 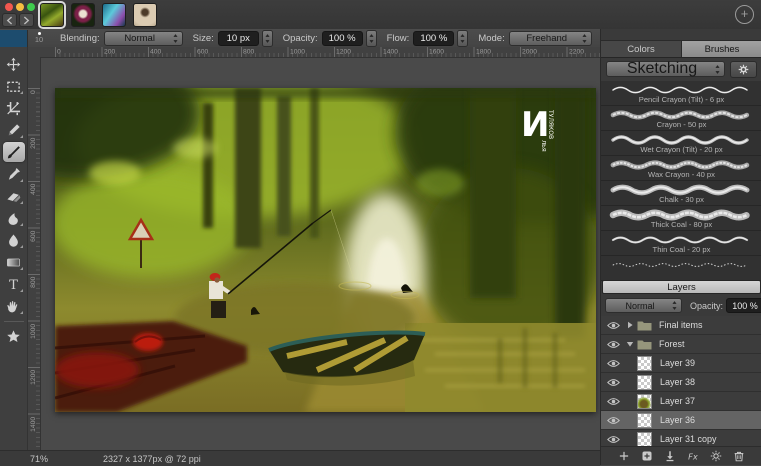 What do you see at coordinates (114, 15) in the screenshot?
I see `document-thumbnail-blue-abstract` at bounding box center [114, 15].